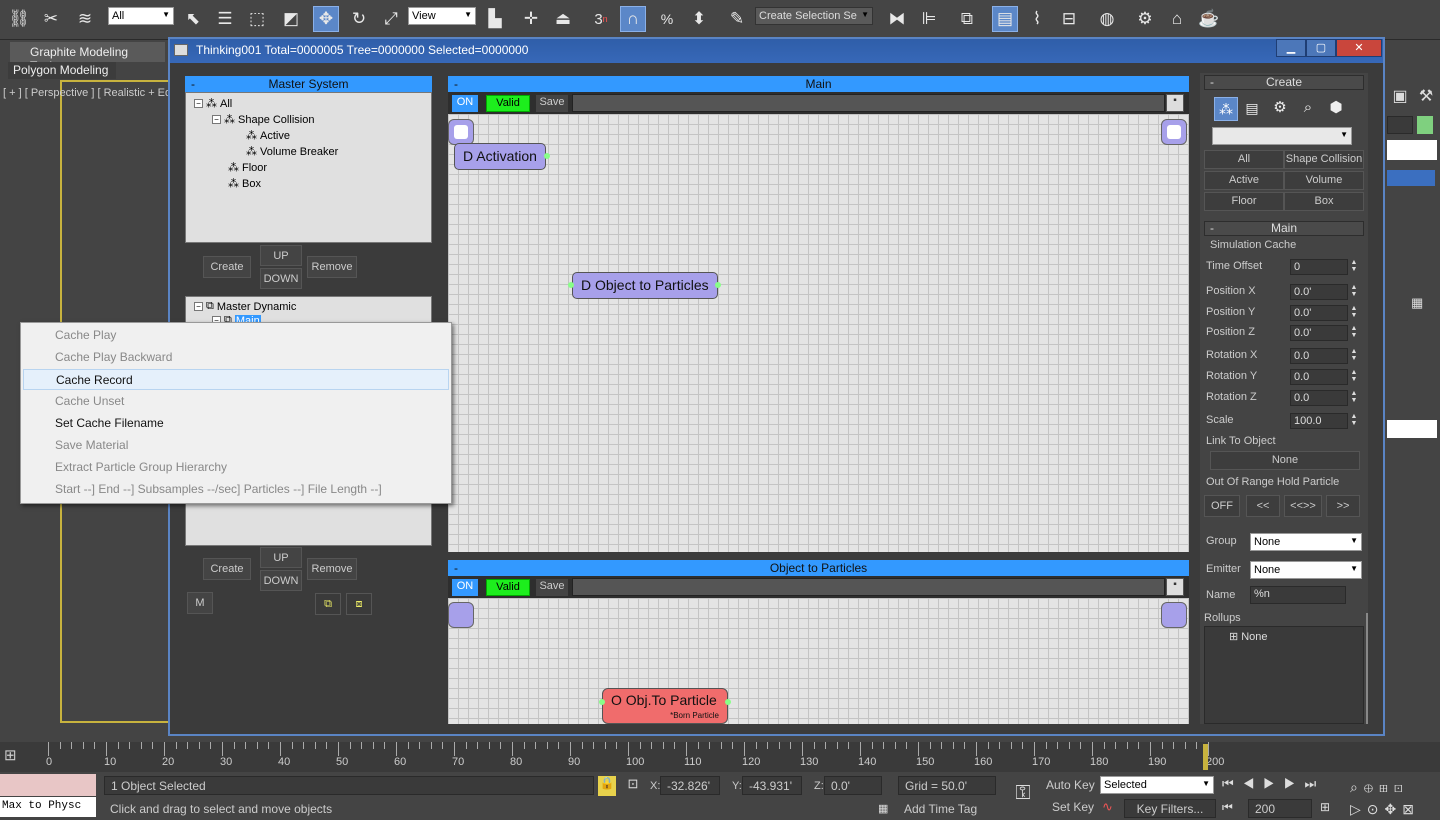  I want to click on render-setup-icon: ⚙, so click(1145, 19).